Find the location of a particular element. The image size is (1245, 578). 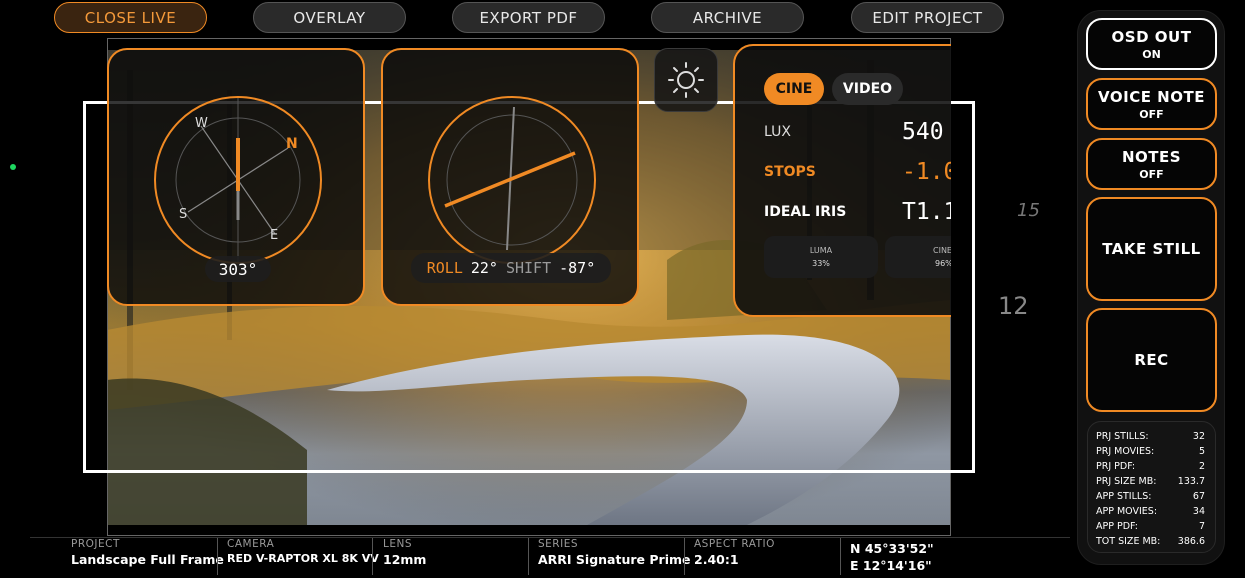

stat-label: TOT SIZE MB: is located at coordinates (1128, 541).